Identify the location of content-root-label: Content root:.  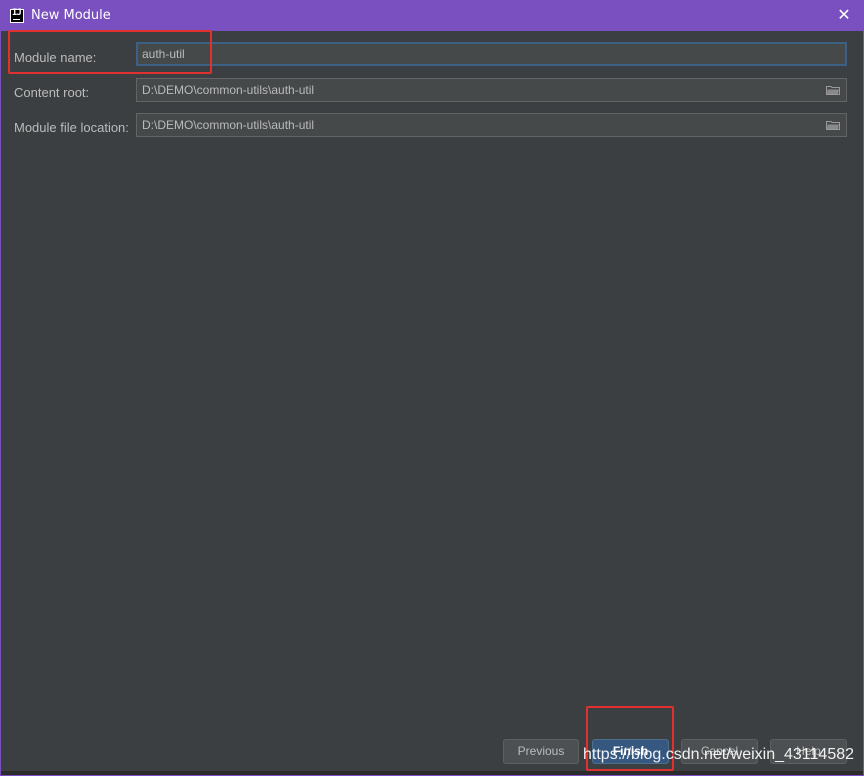
(52, 92).